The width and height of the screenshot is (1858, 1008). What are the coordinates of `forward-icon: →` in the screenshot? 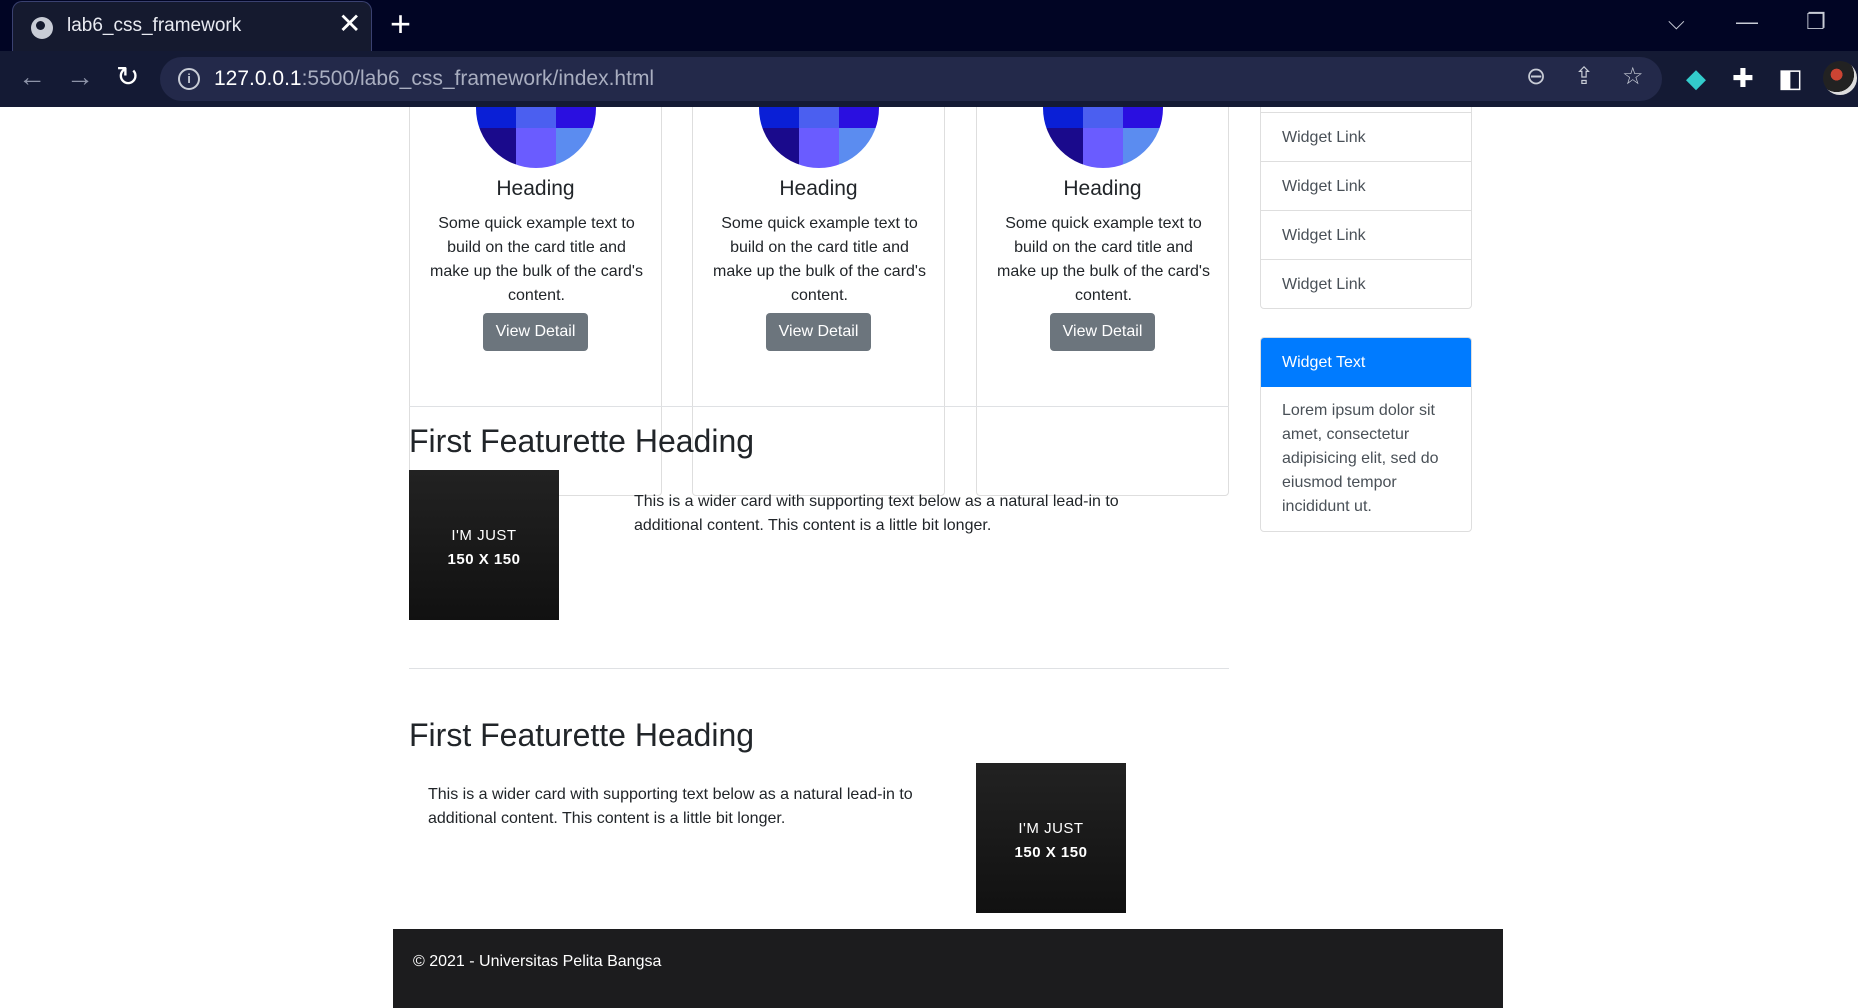 It's located at (80, 77).